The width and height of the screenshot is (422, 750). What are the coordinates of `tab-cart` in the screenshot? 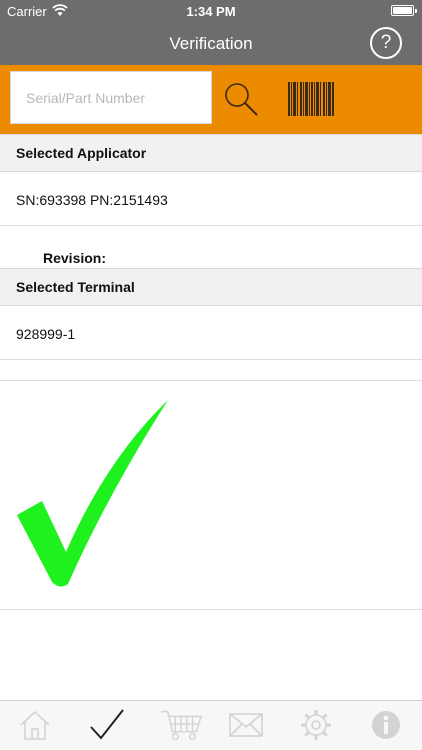 It's located at (182, 725).